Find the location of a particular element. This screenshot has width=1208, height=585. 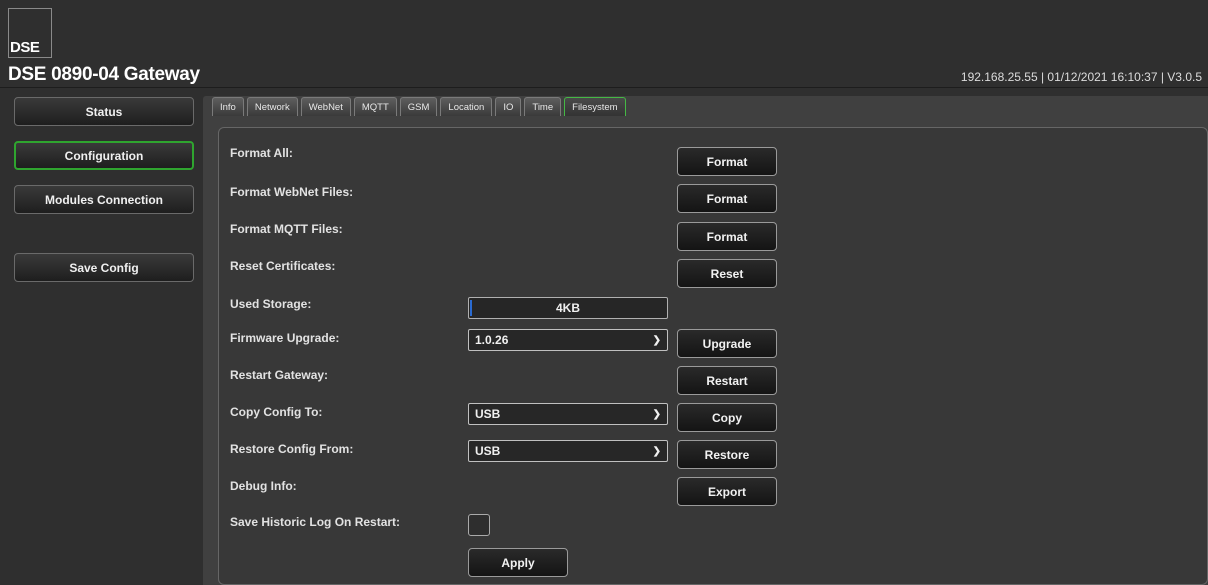

tab-time: Time is located at coordinates (543, 106).